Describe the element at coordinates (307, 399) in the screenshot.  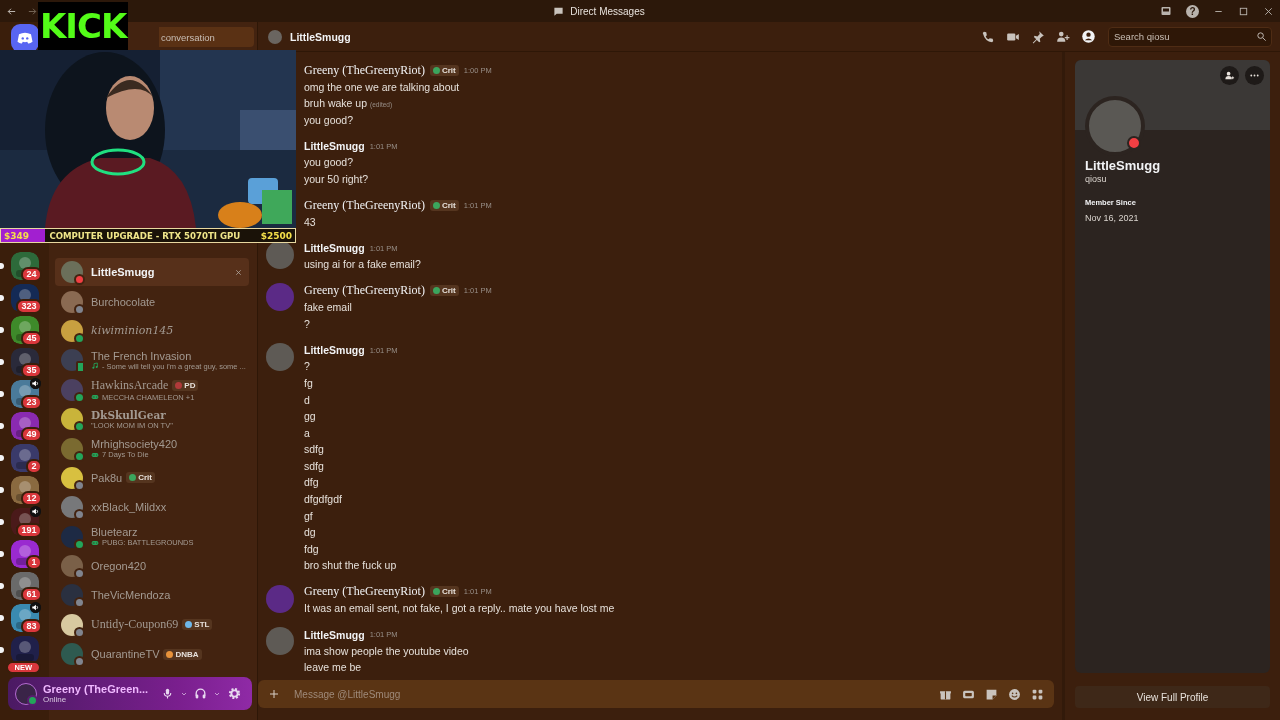
I see `message-text: d` at that location.